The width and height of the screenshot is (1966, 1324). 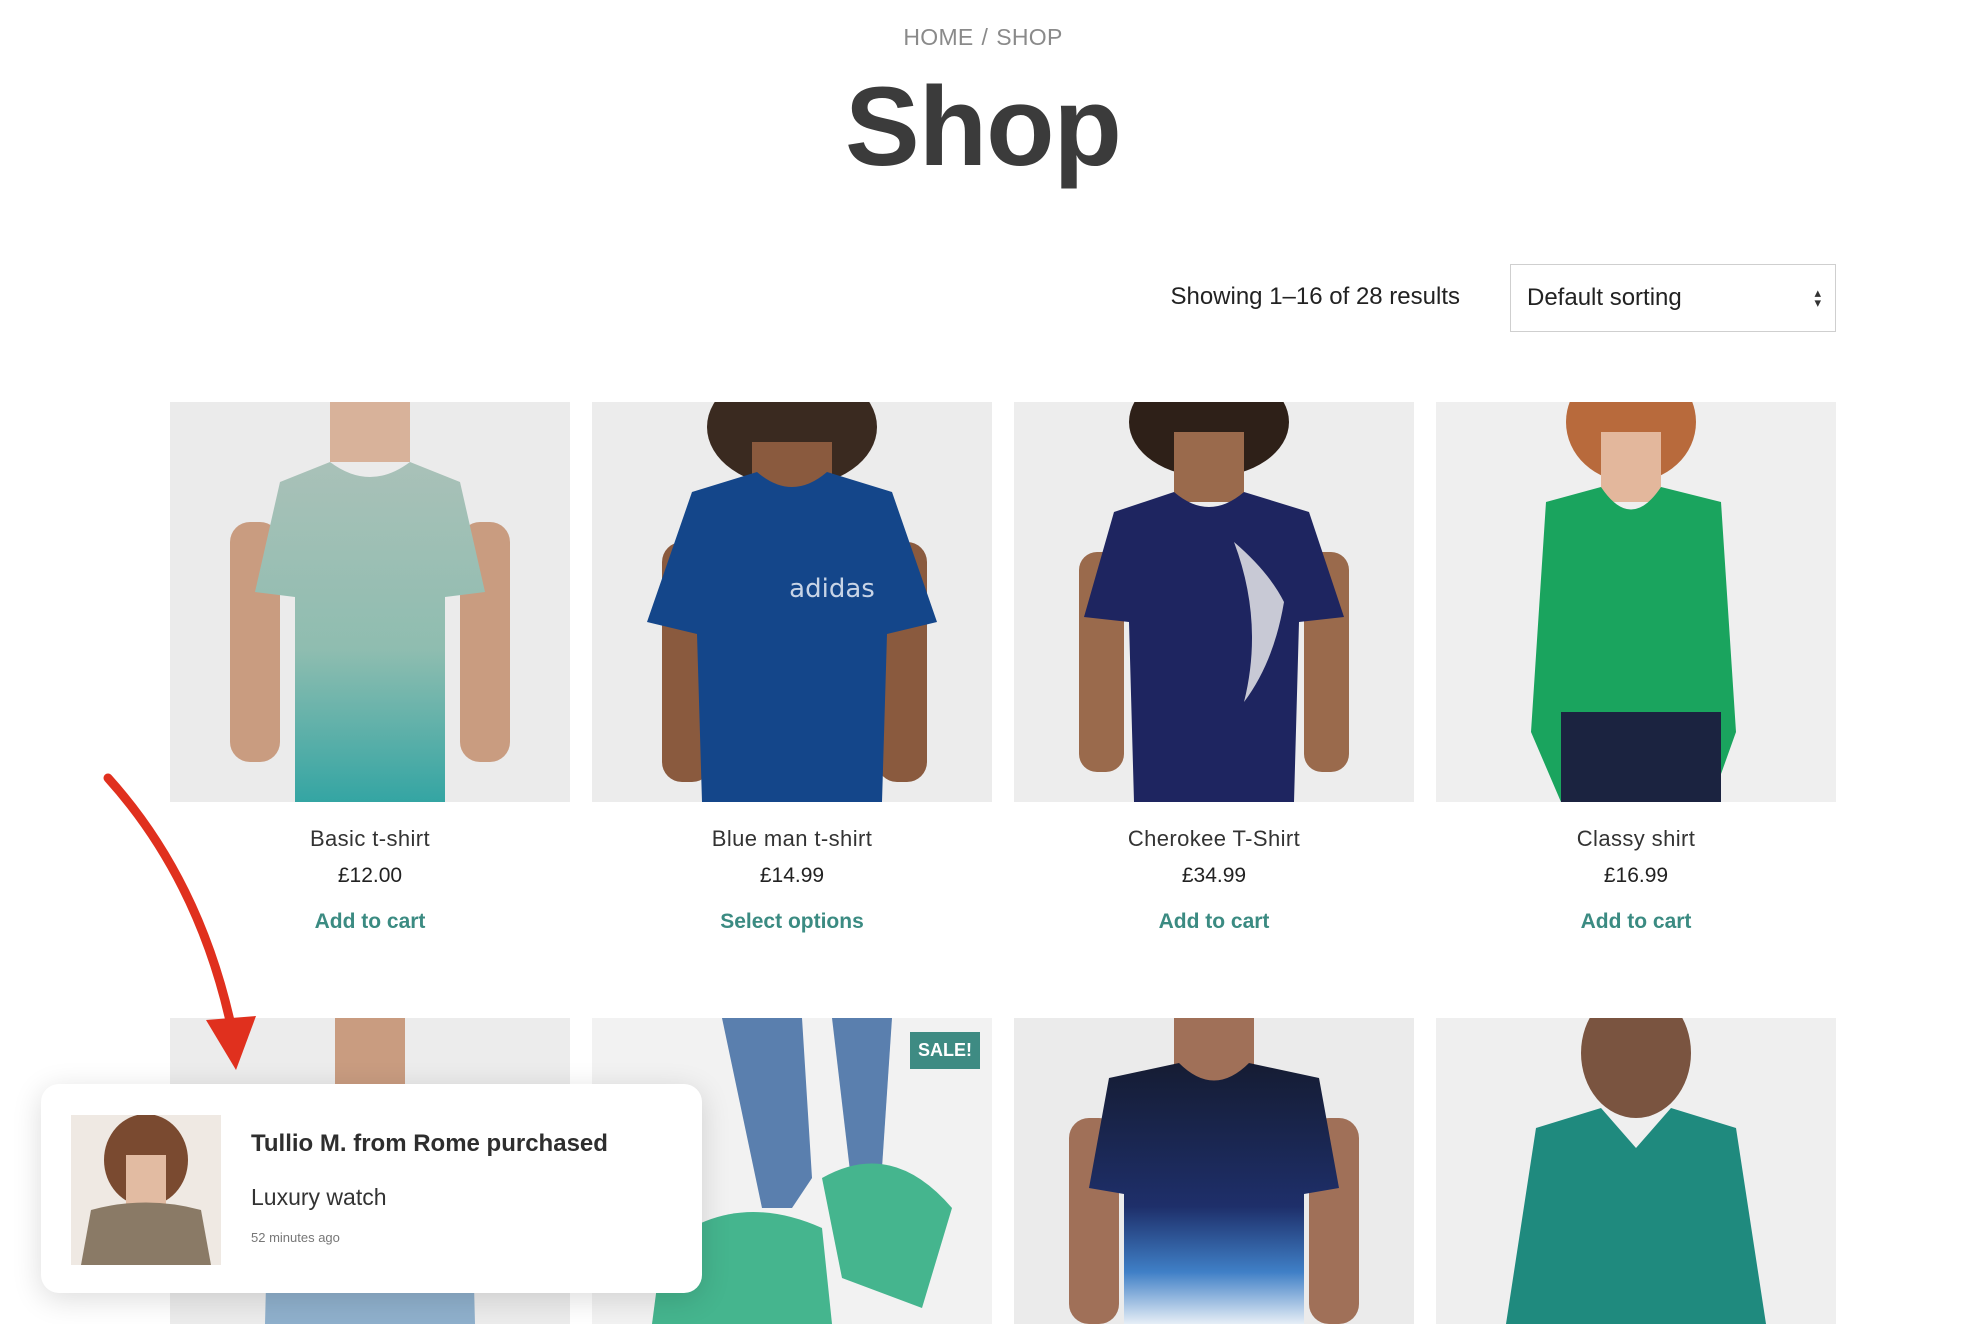 I want to click on product-price: £34.99, so click(x=1214, y=875).